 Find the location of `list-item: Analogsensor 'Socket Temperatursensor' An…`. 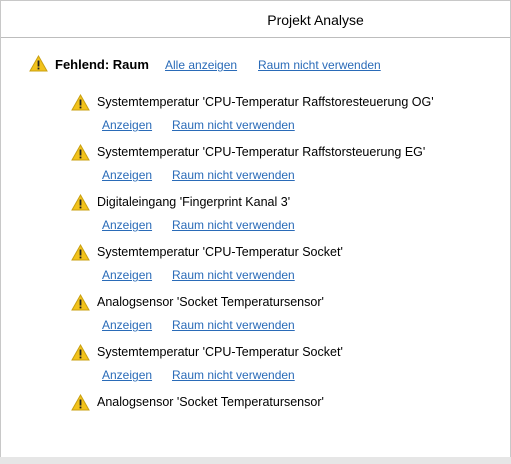

list-item: Analogsensor 'Socket Temperatursensor' An… is located at coordinates (286, 316).